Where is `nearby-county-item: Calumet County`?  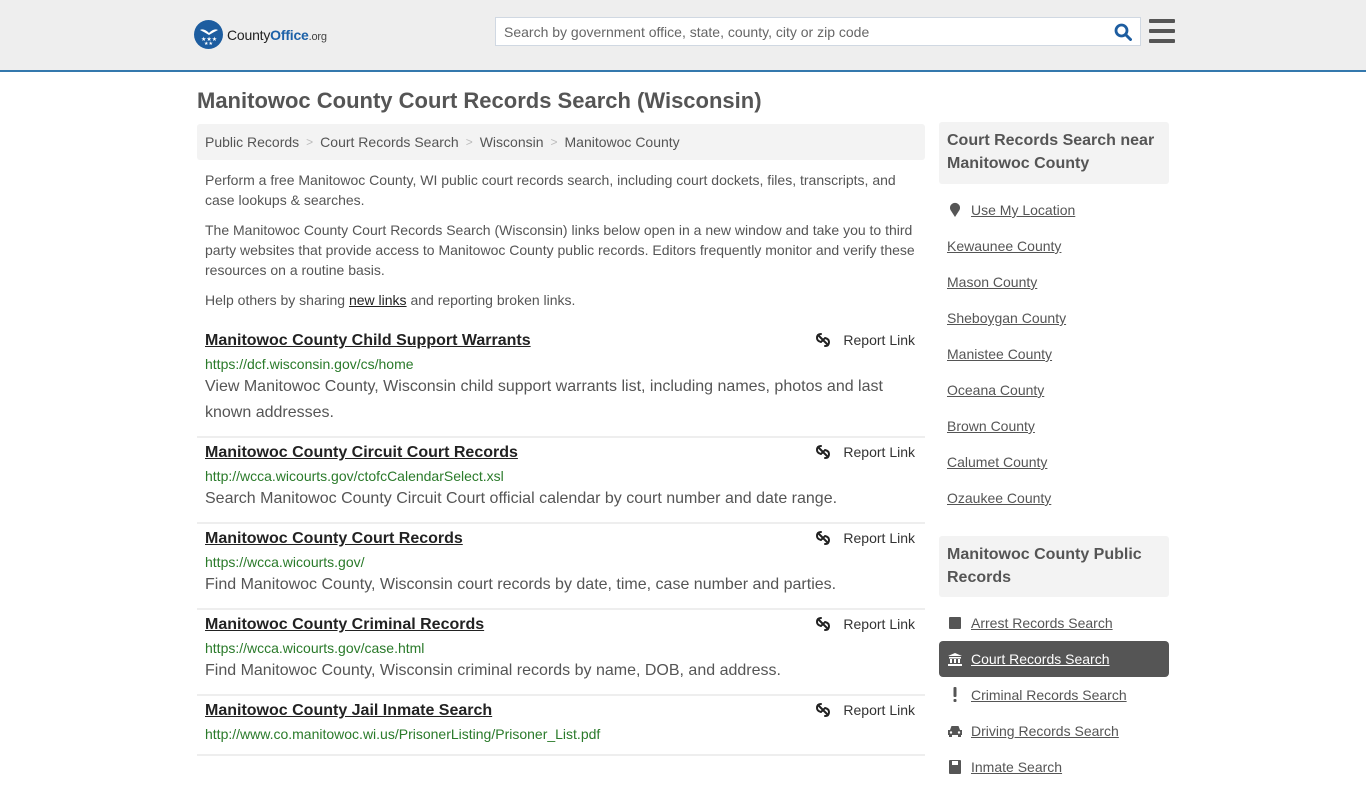 nearby-county-item: Calumet County is located at coordinates (1058, 462).